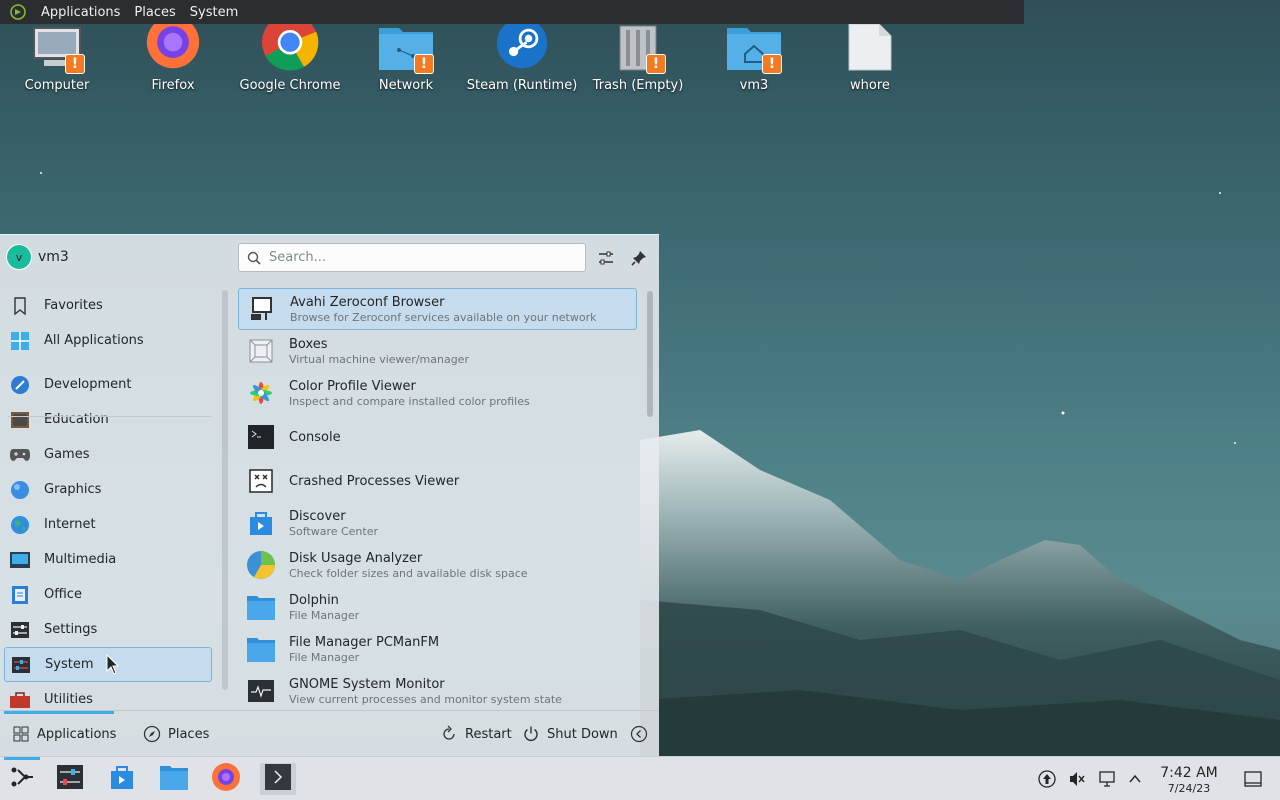 This screenshot has width=1280, height=800. Describe the element at coordinates (606, 258) in the screenshot. I see `configure-icon` at that location.